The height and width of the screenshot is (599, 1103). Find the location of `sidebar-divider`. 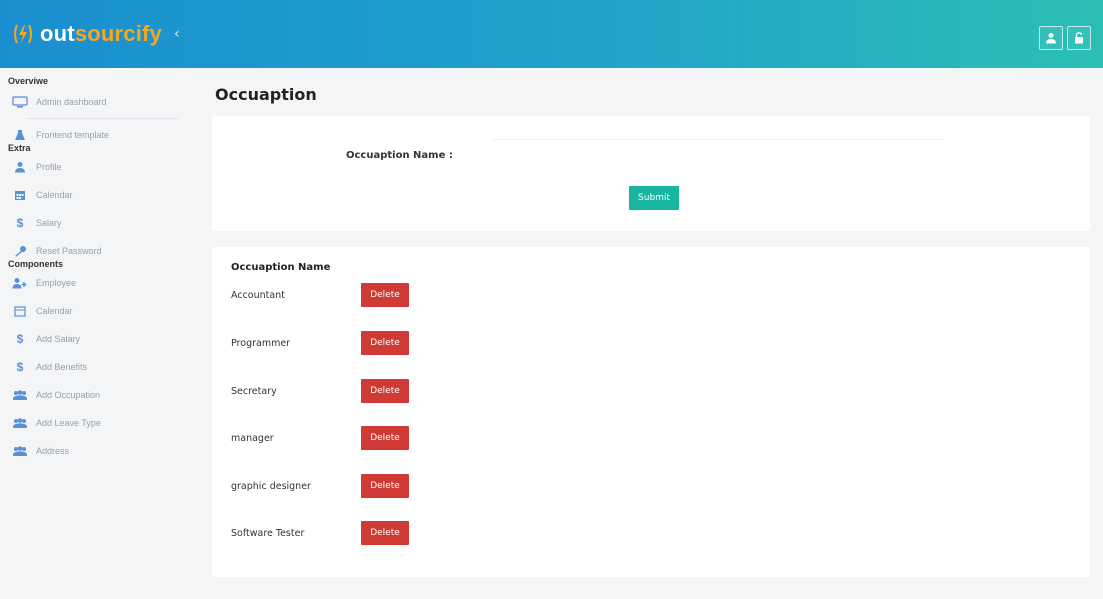

sidebar-divider is located at coordinates (102, 118).